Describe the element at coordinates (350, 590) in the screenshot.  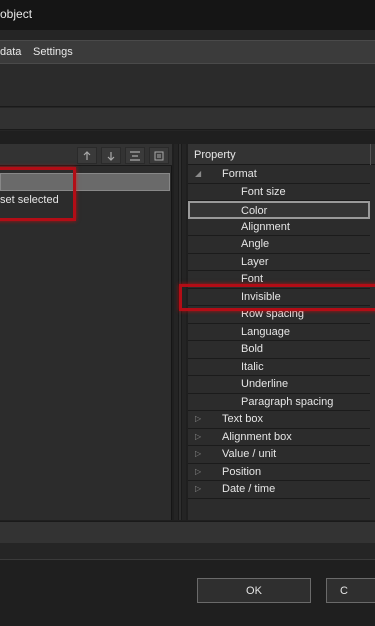
I see `cancel-button: C` at that location.